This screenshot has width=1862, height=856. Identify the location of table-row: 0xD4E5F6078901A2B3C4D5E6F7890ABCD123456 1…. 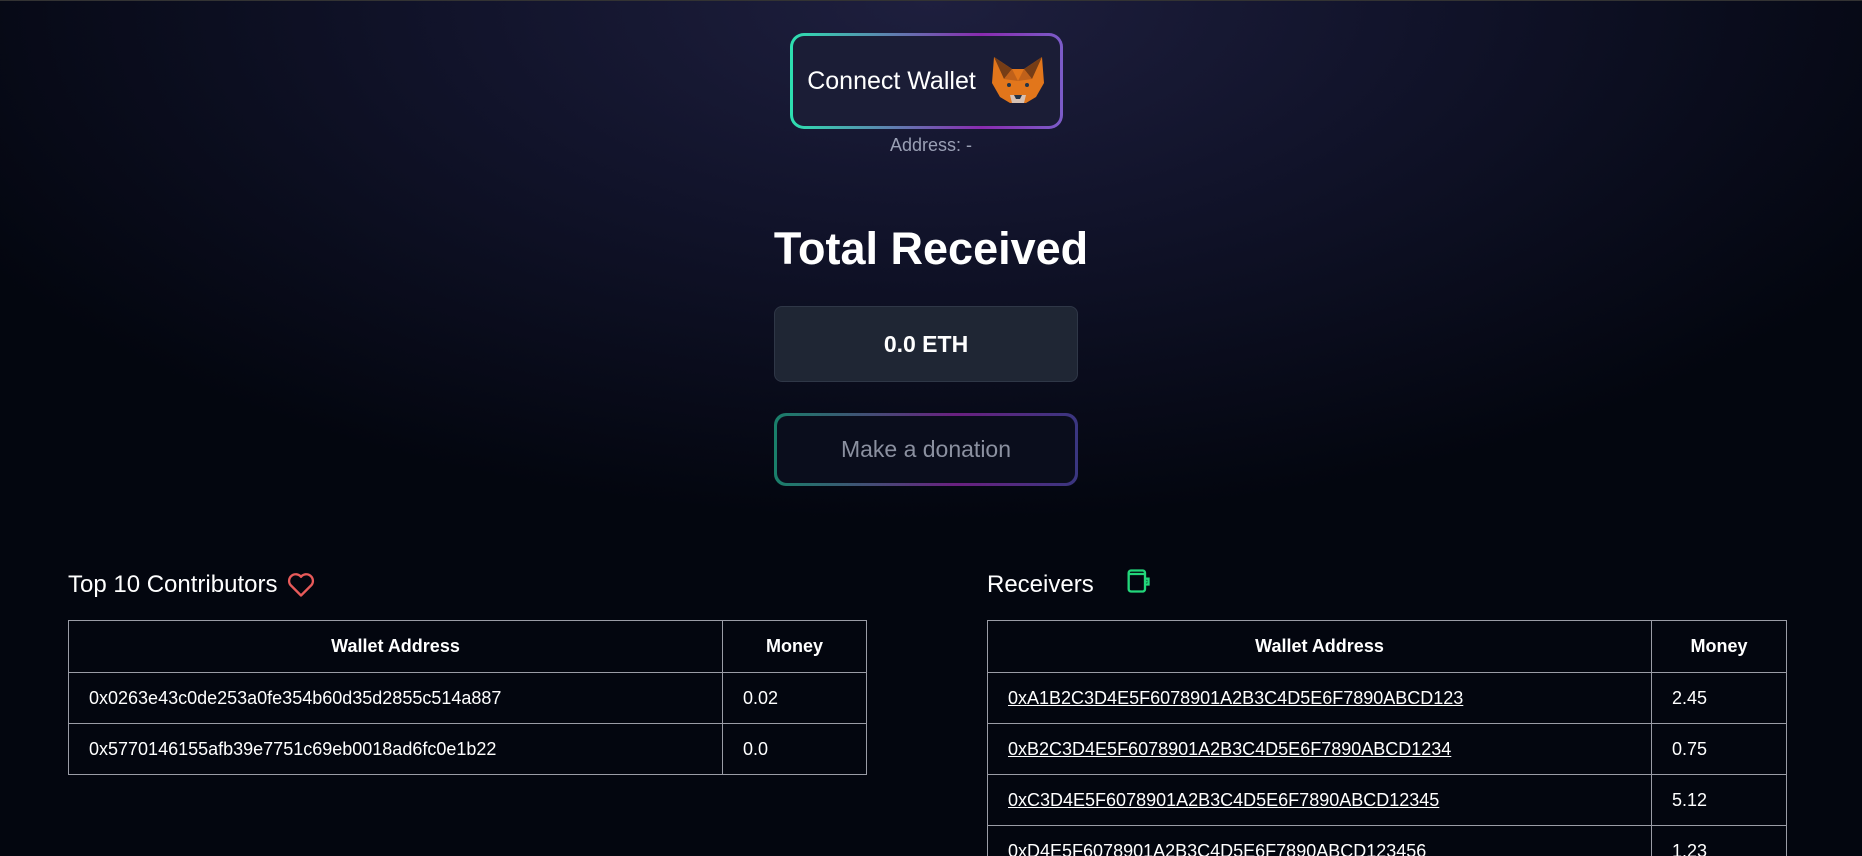
(1387, 840).